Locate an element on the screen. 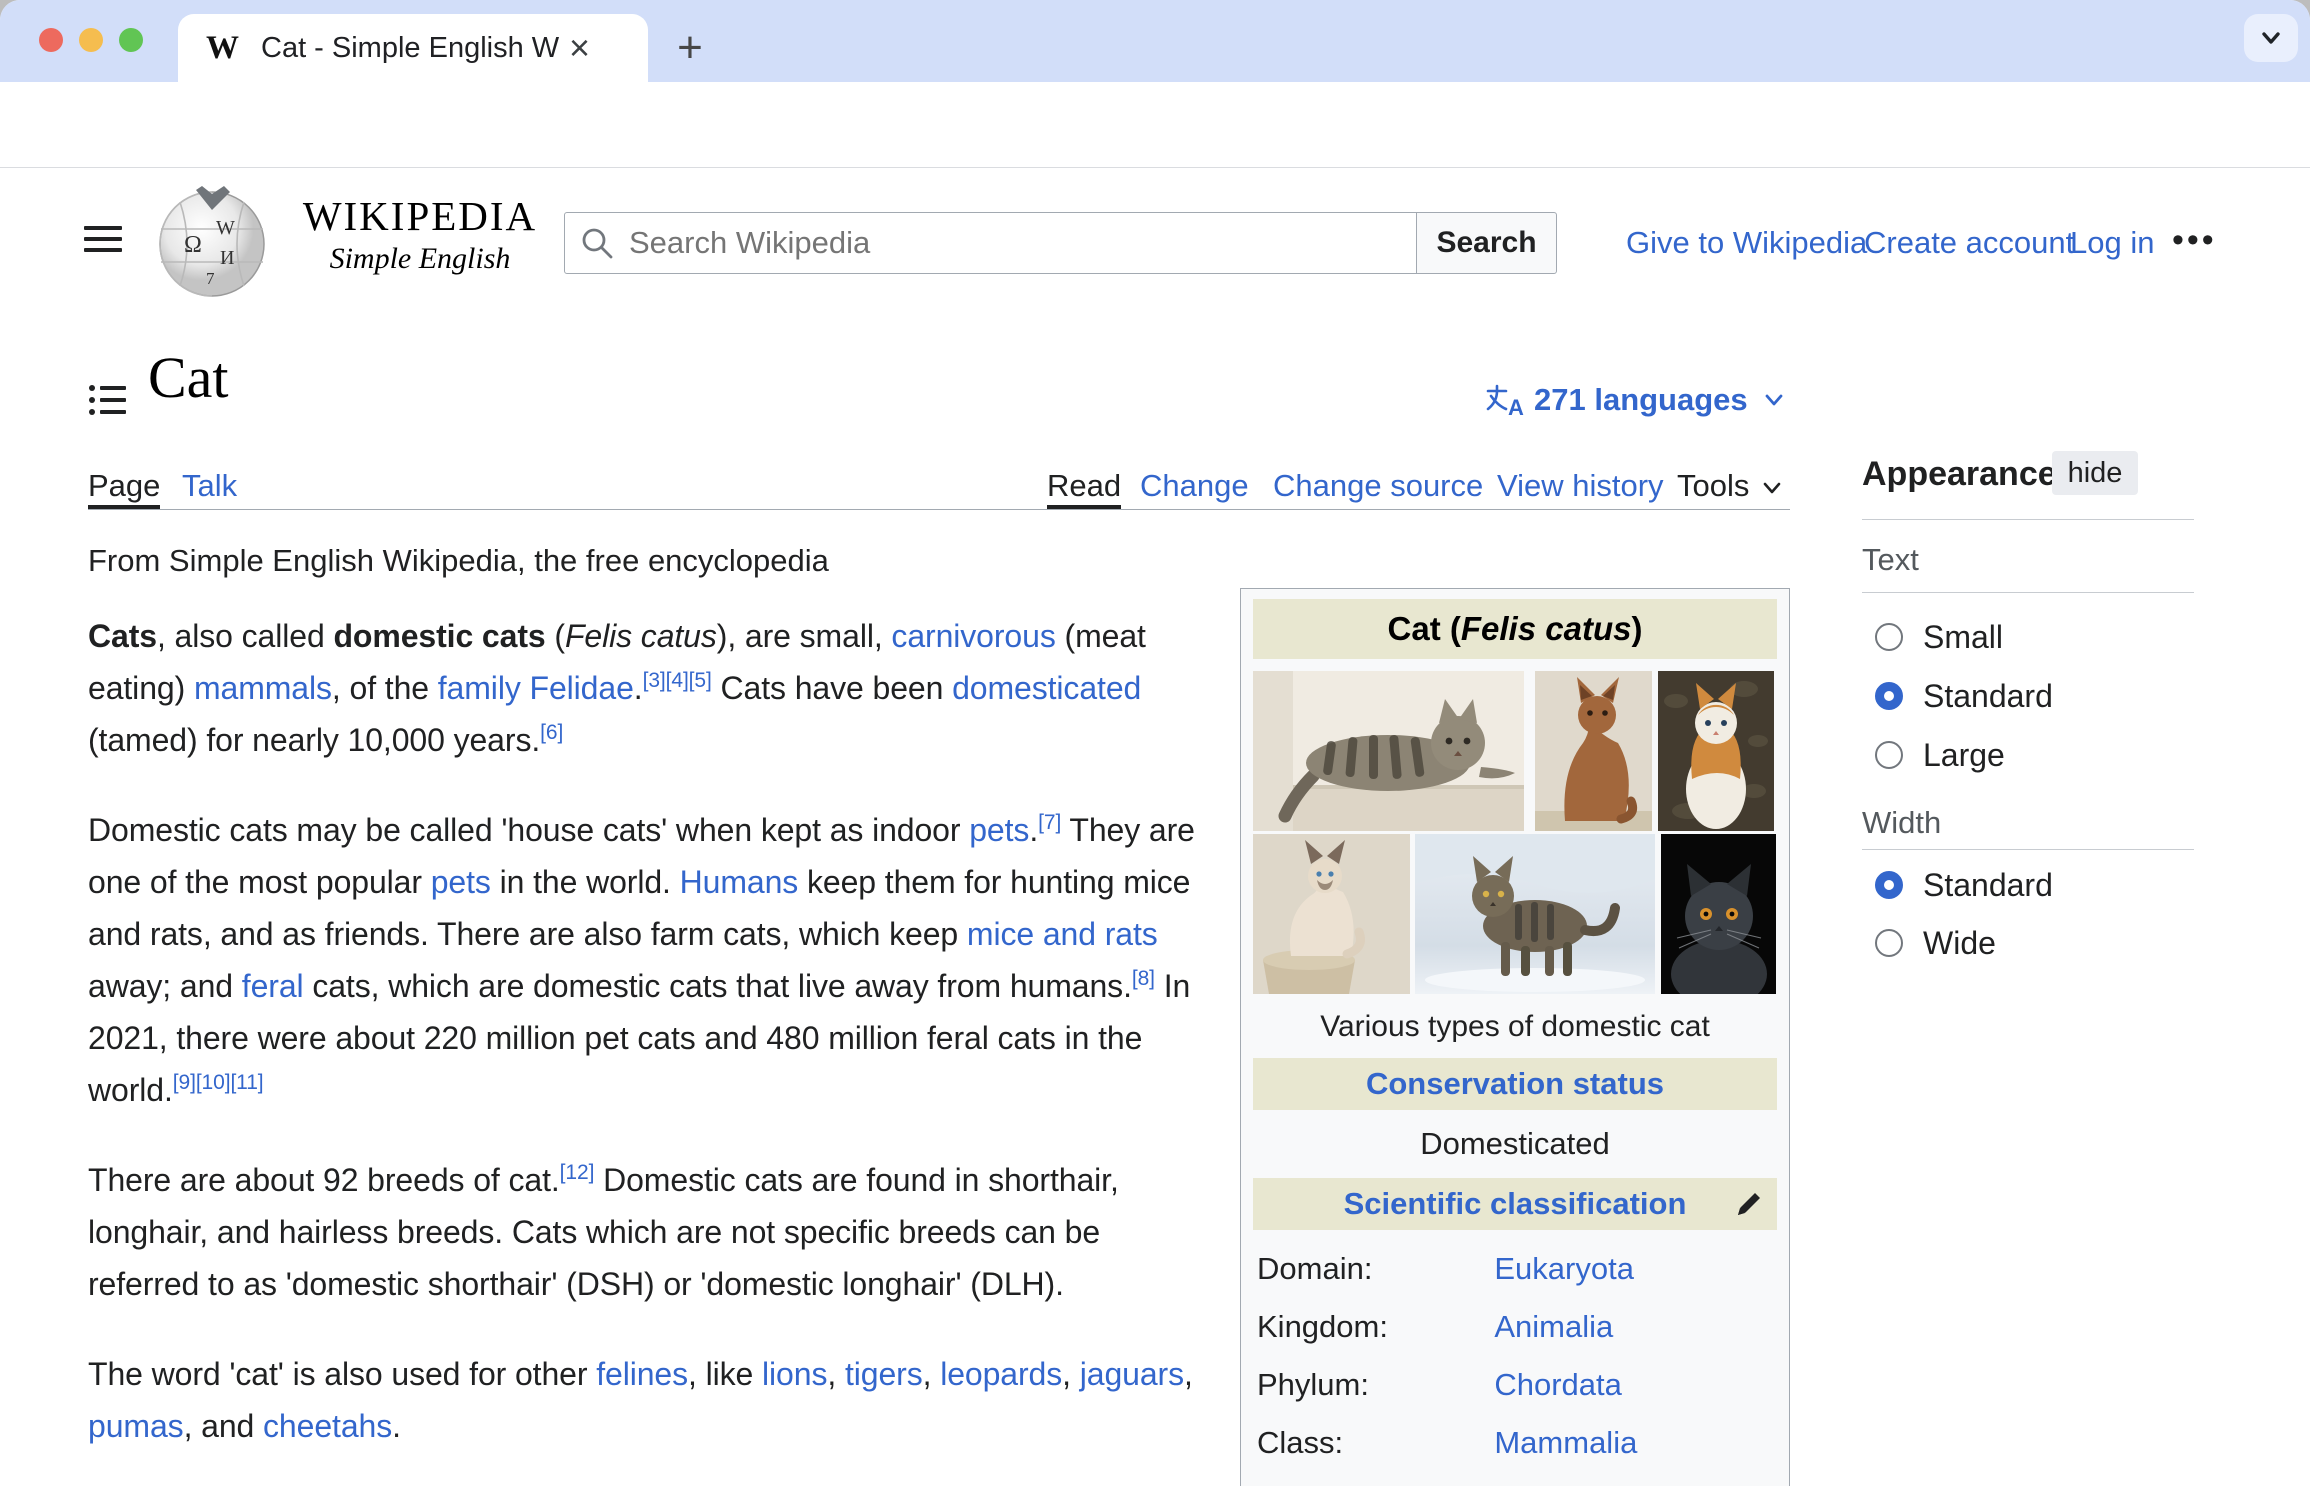 This screenshot has width=2310, height=1486. width-option-wide: Wide is located at coordinates (1929, 943).